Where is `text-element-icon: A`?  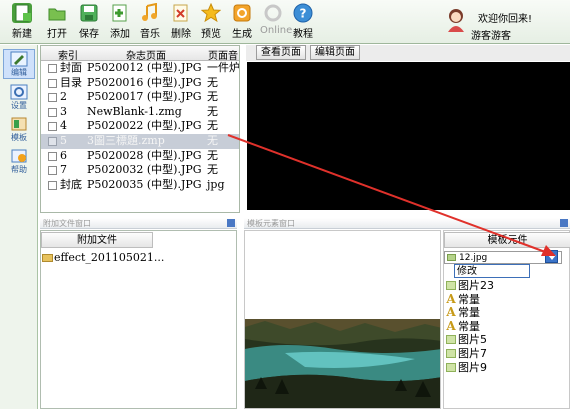
text-element-icon: A is located at coordinates (451, 312).